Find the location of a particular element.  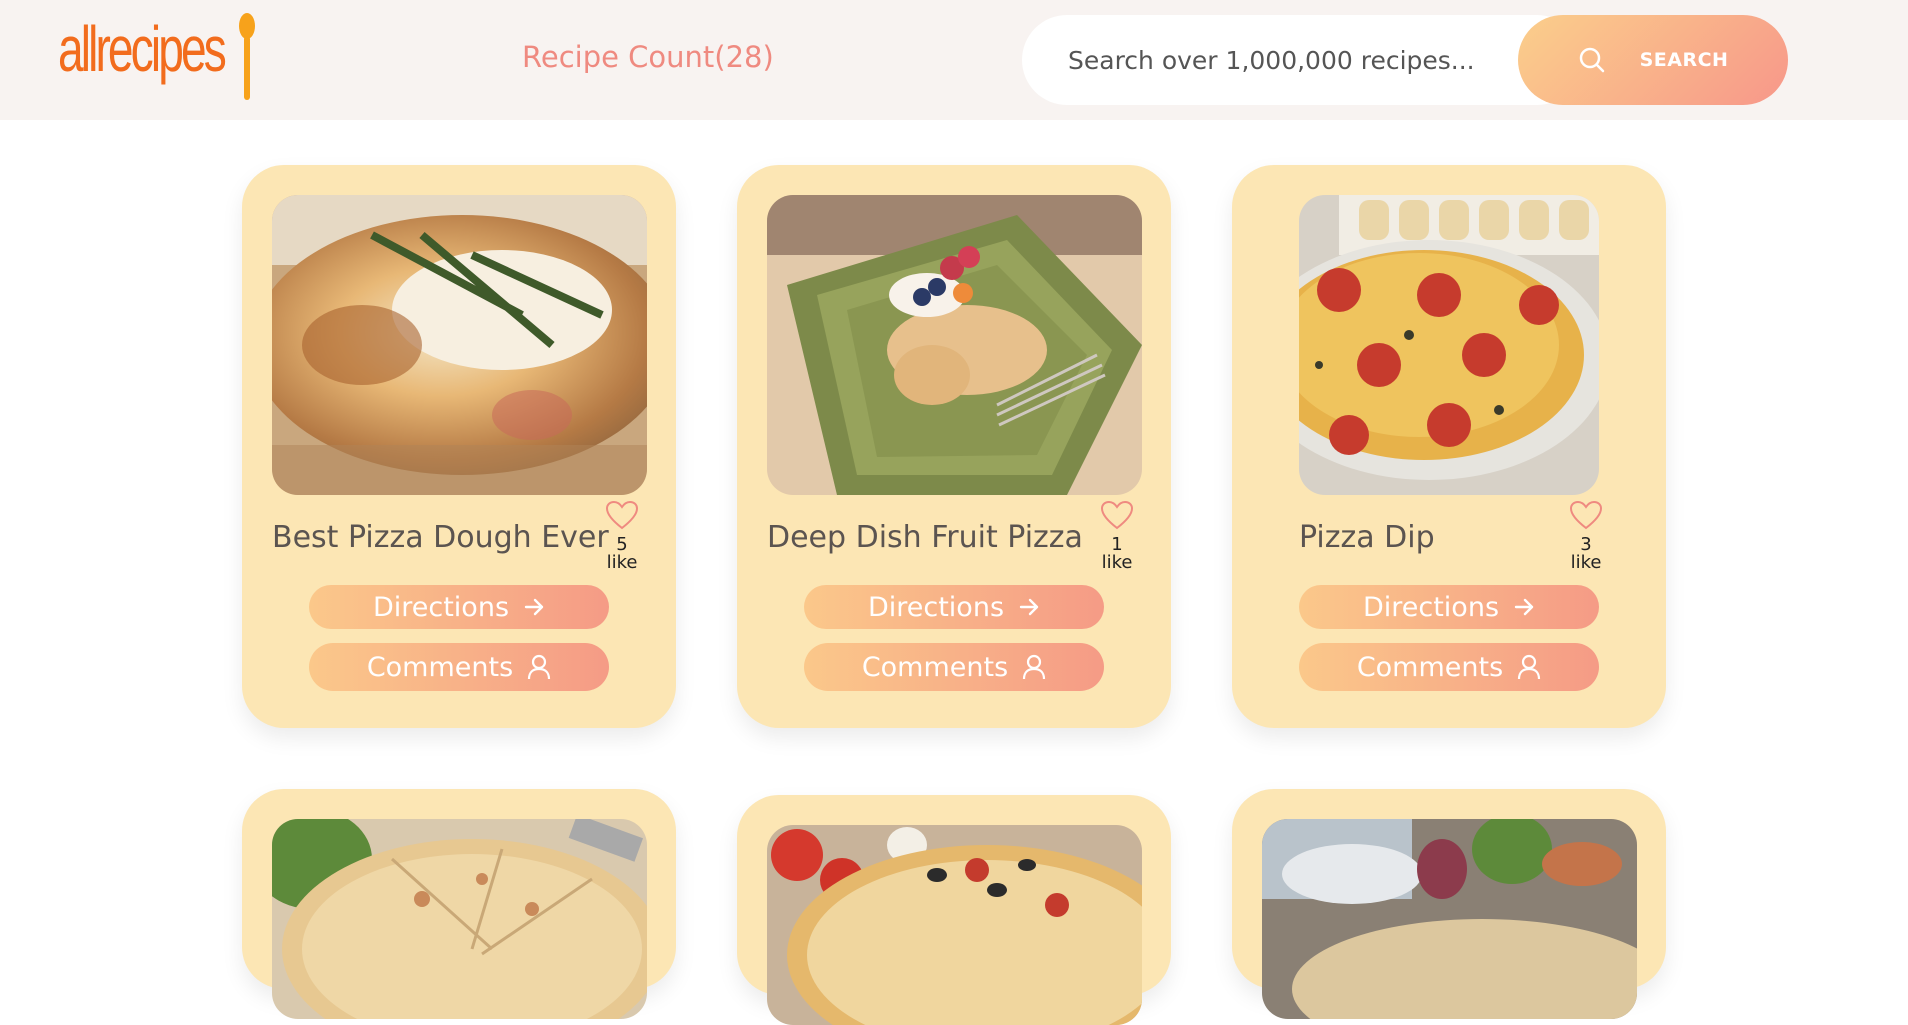

recipe-card: Pizza Dip 3 like Directions Comments is located at coordinates (1449, 446).